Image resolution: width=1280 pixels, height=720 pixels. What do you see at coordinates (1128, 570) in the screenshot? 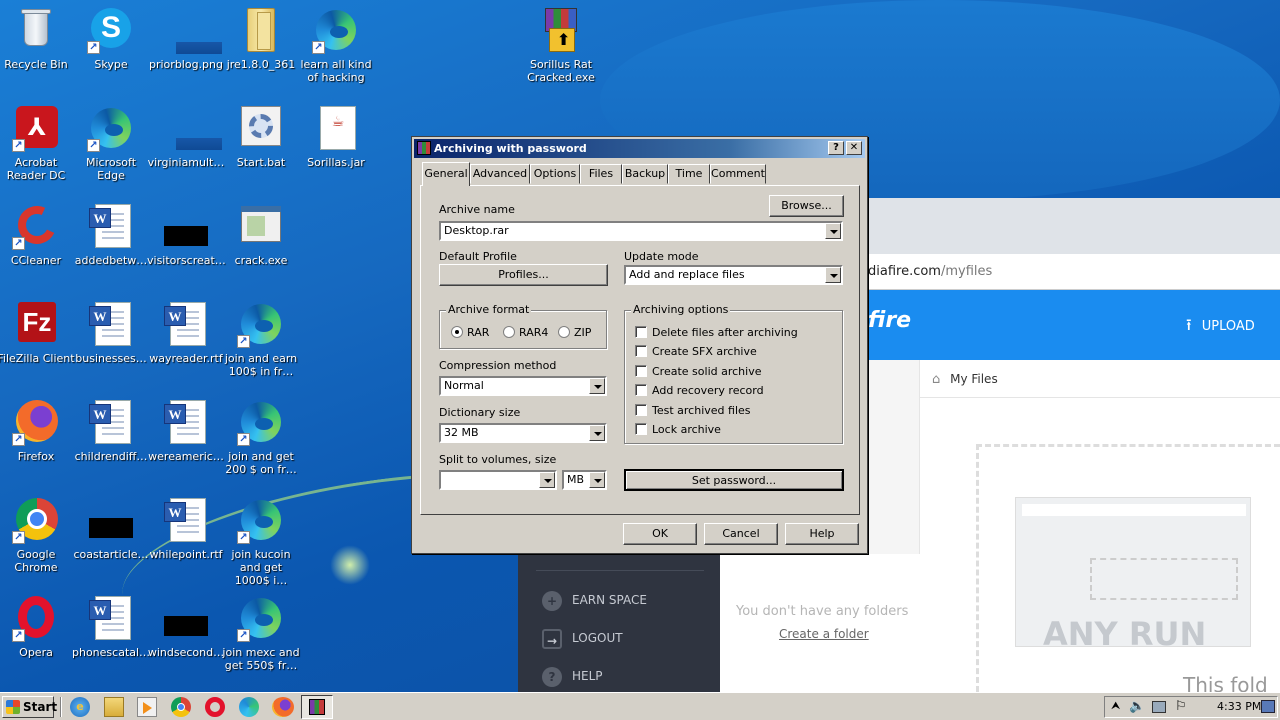
I see `drop-zone: ANY RUN This fold` at bounding box center [1128, 570].